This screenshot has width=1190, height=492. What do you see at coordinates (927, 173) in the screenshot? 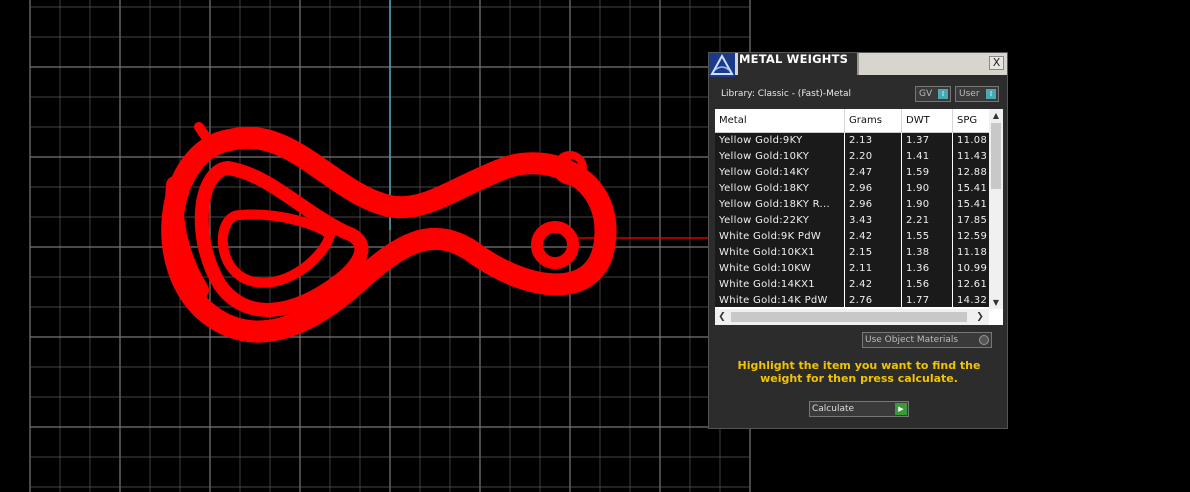
I see `cell-dwt: 1.59` at bounding box center [927, 173].